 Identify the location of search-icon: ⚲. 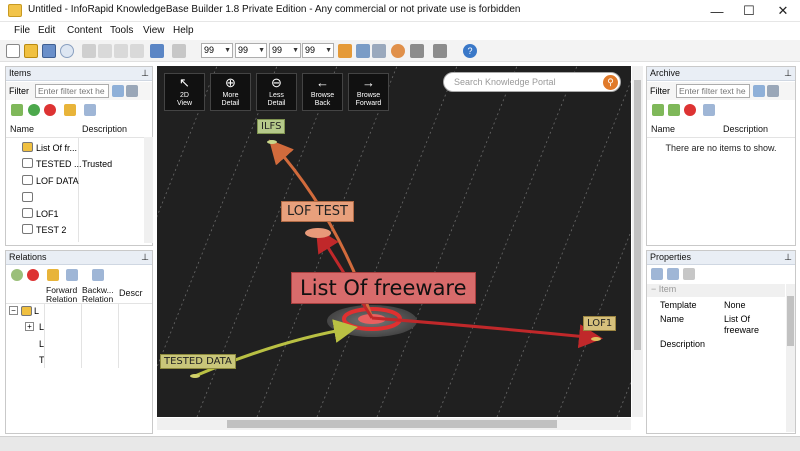
(610, 82).